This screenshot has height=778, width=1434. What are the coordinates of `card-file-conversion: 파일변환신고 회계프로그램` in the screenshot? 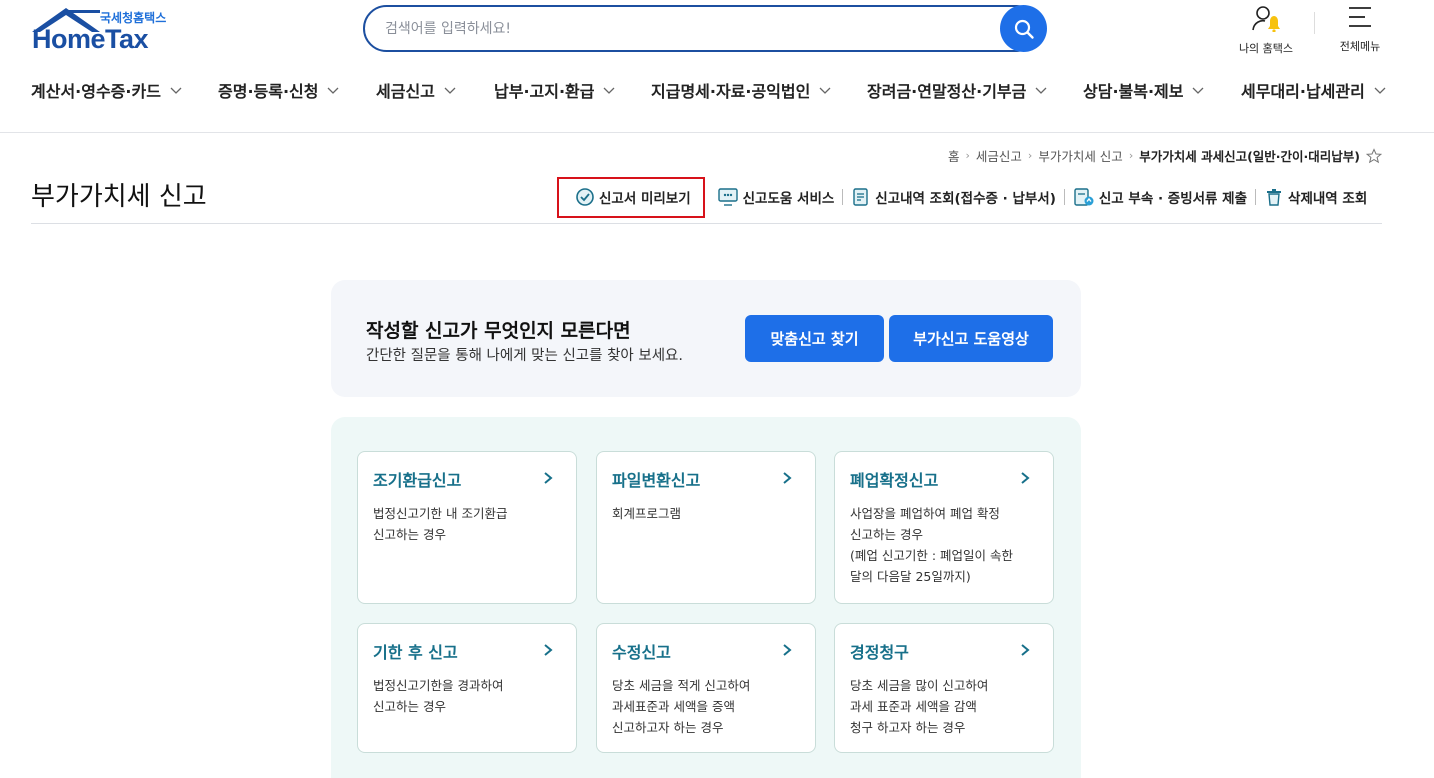 It's located at (706, 527).